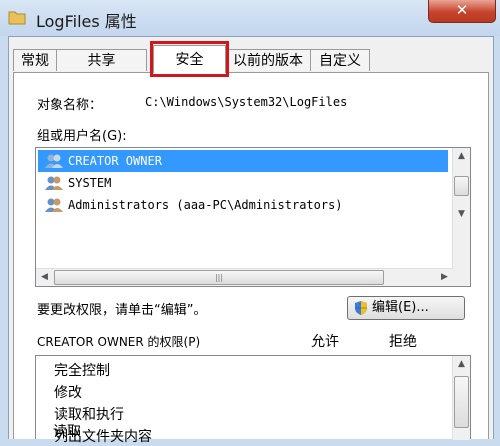 The height and width of the screenshot is (446, 500). Describe the element at coordinates (101, 60) in the screenshot. I see `tab-sharing: 共享` at that location.